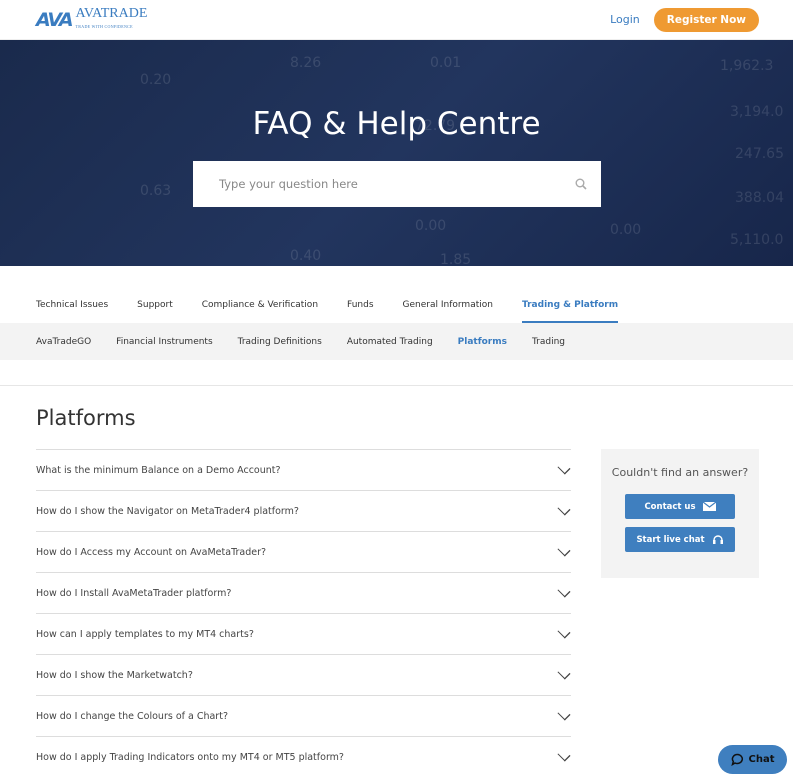 This screenshot has width=793, height=778. I want to click on chat-bubble-icon, so click(736, 759).